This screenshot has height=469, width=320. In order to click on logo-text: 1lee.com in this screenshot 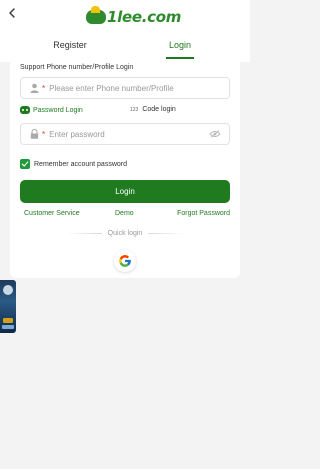, I will do `click(144, 17)`.